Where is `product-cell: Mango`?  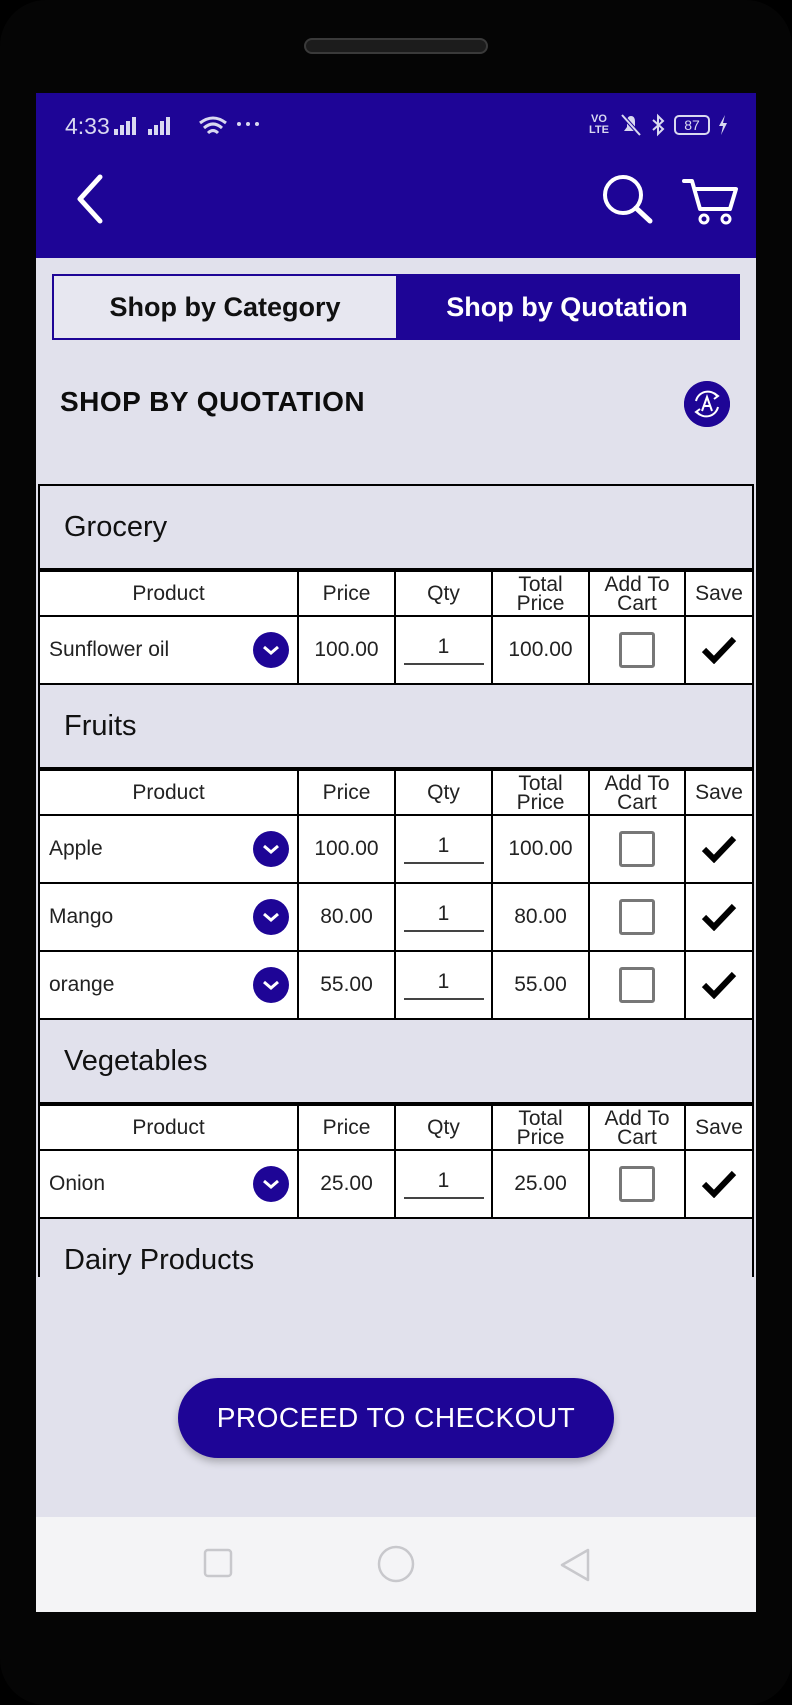 product-cell: Mango is located at coordinates (169, 917).